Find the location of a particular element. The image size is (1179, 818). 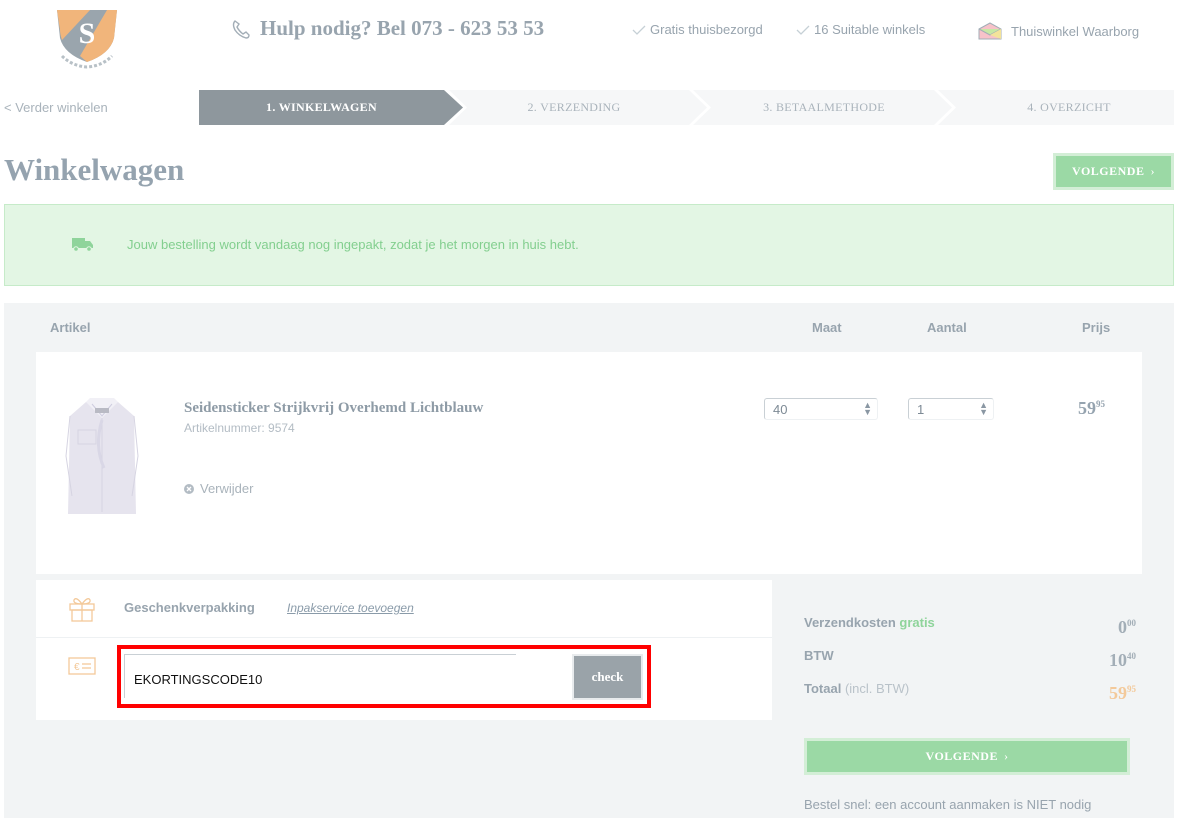

help-text: Hulp nodig? Bel 073 - 623 53 53 is located at coordinates (402, 28).